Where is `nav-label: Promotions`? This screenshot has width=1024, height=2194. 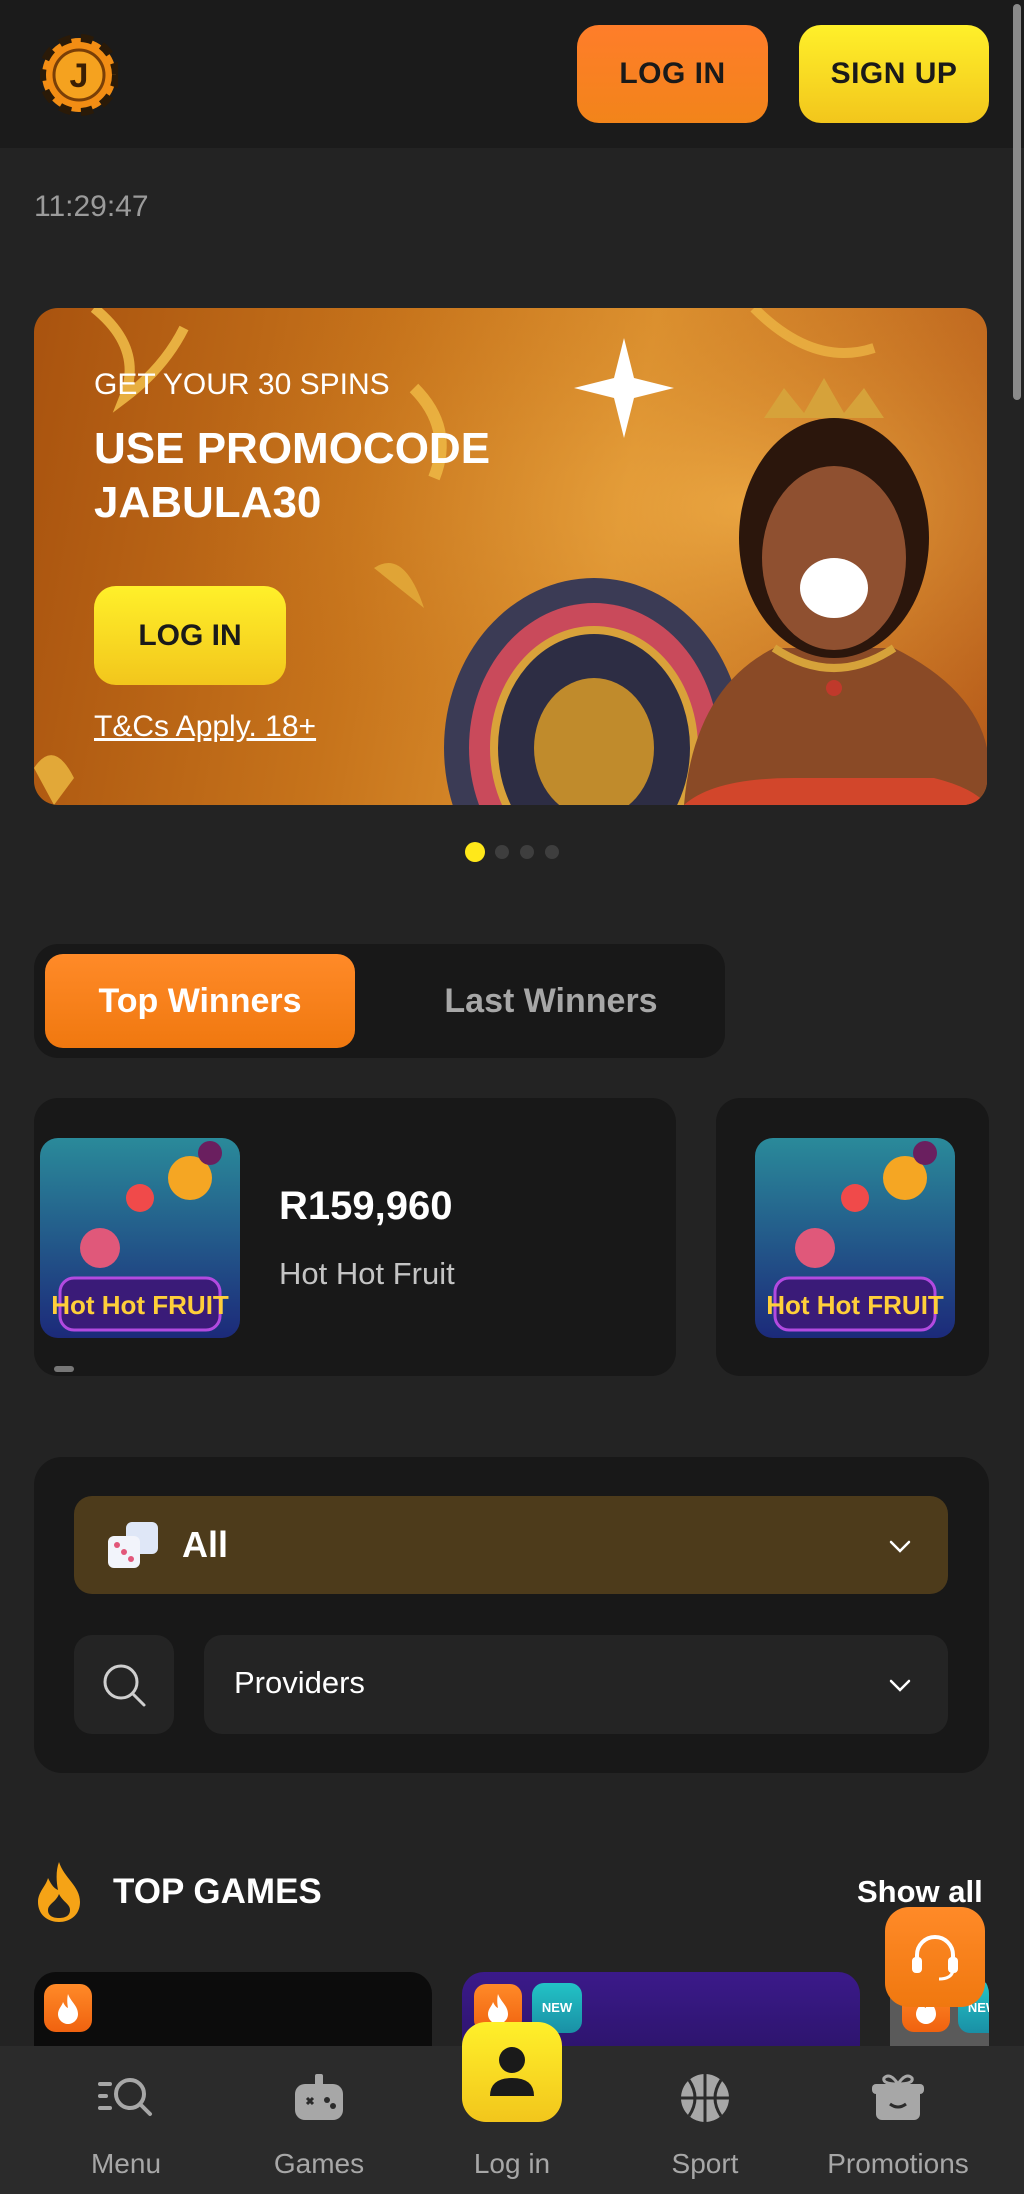 nav-label: Promotions is located at coordinates (898, 2163).